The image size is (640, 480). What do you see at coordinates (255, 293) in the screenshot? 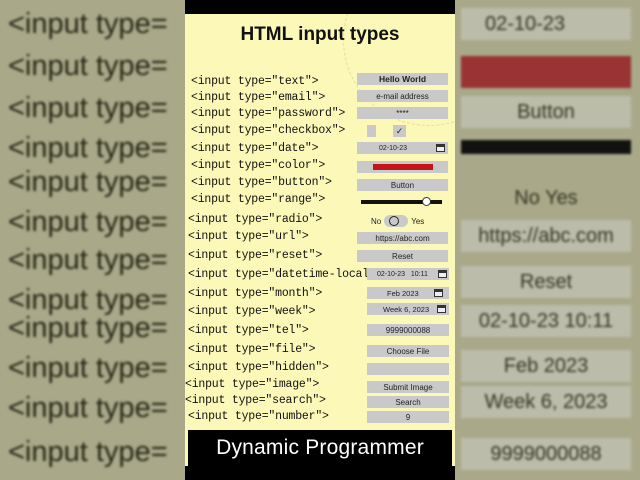
I see `label-month: <input type="month">` at bounding box center [255, 293].